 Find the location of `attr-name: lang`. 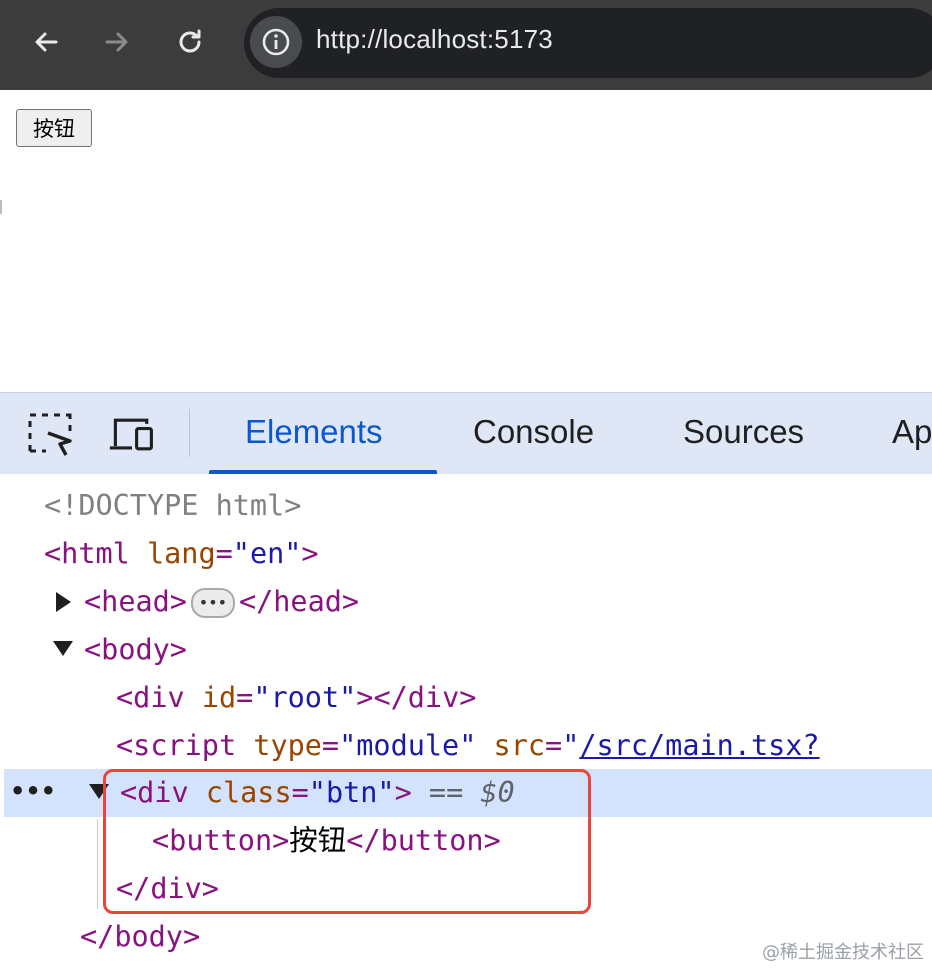

attr-name: lang is located at coordinates (181, 553).